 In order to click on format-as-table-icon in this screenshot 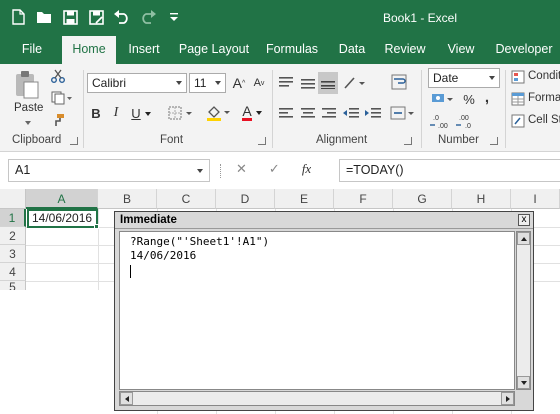, I will do `click(518, 99)`.